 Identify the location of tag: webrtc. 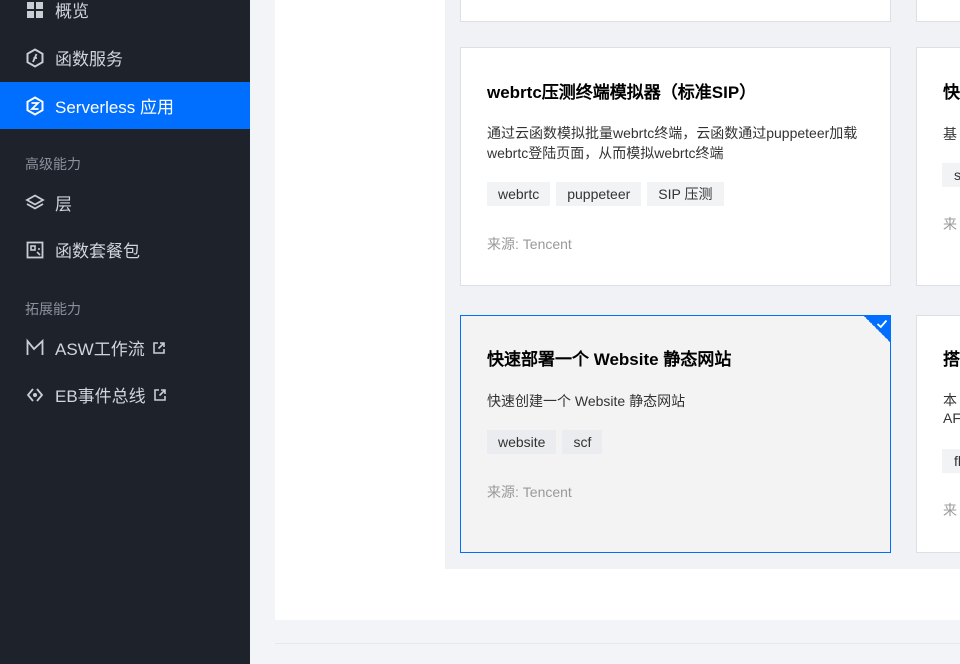
(519, 194).